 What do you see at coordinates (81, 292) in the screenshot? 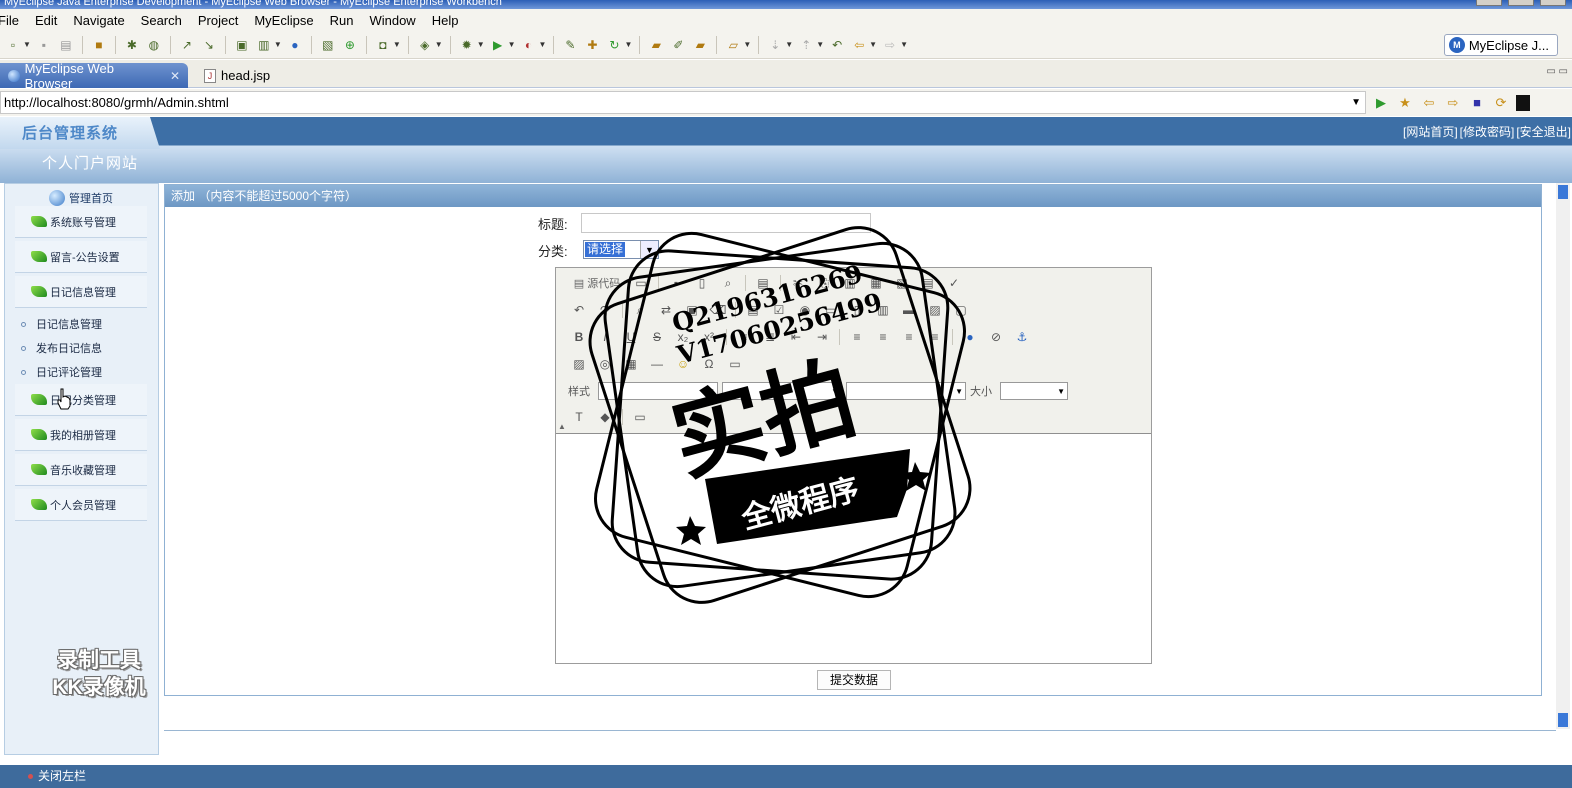
I see `sidebar-item-diary: 日记信息管理` at bounding box center [81, 292].